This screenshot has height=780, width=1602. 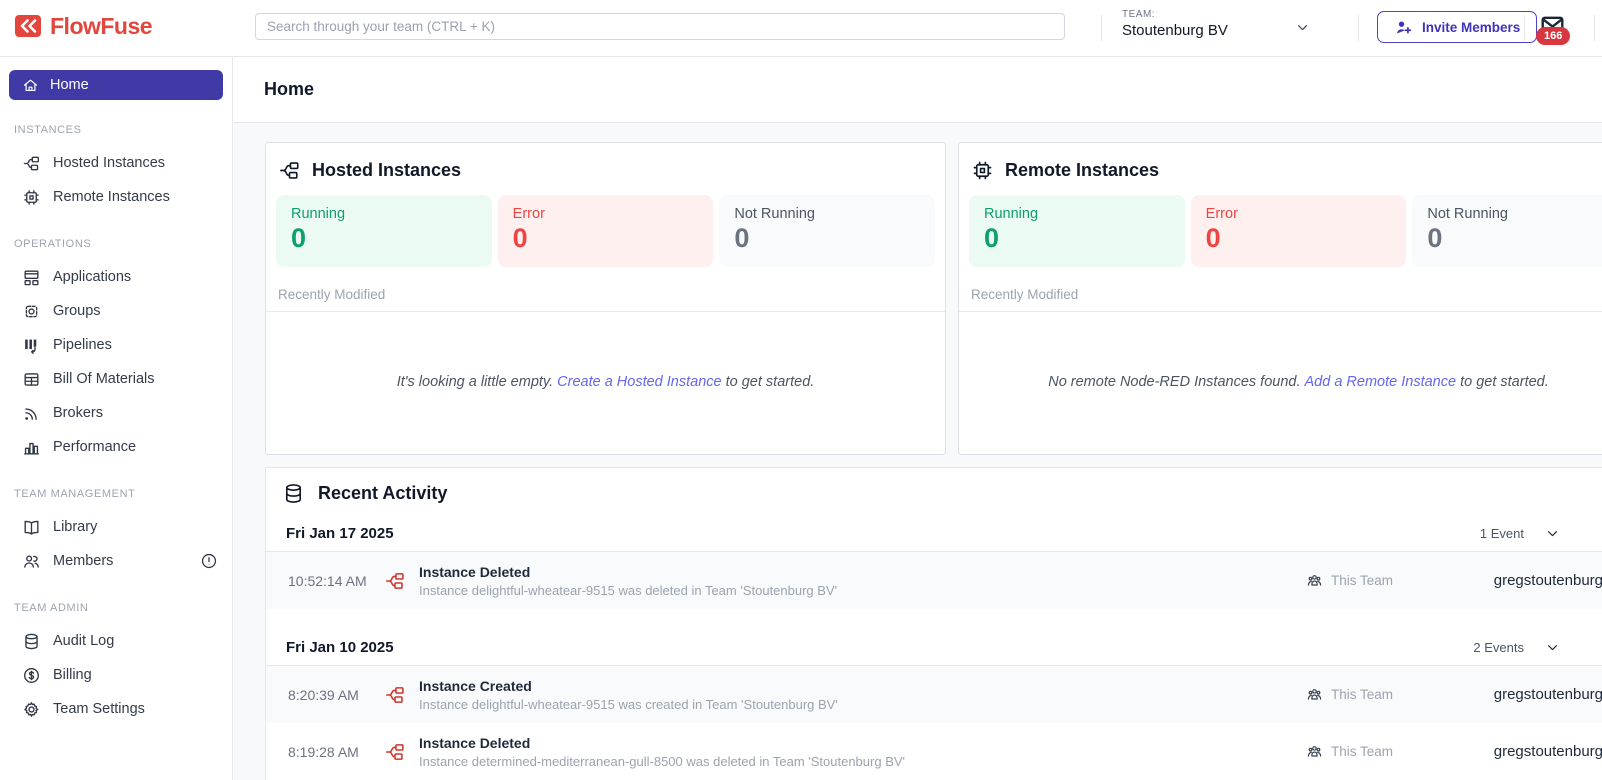 I want to click on flowfuse-chevrons-icon, so click(x=28, y=26).